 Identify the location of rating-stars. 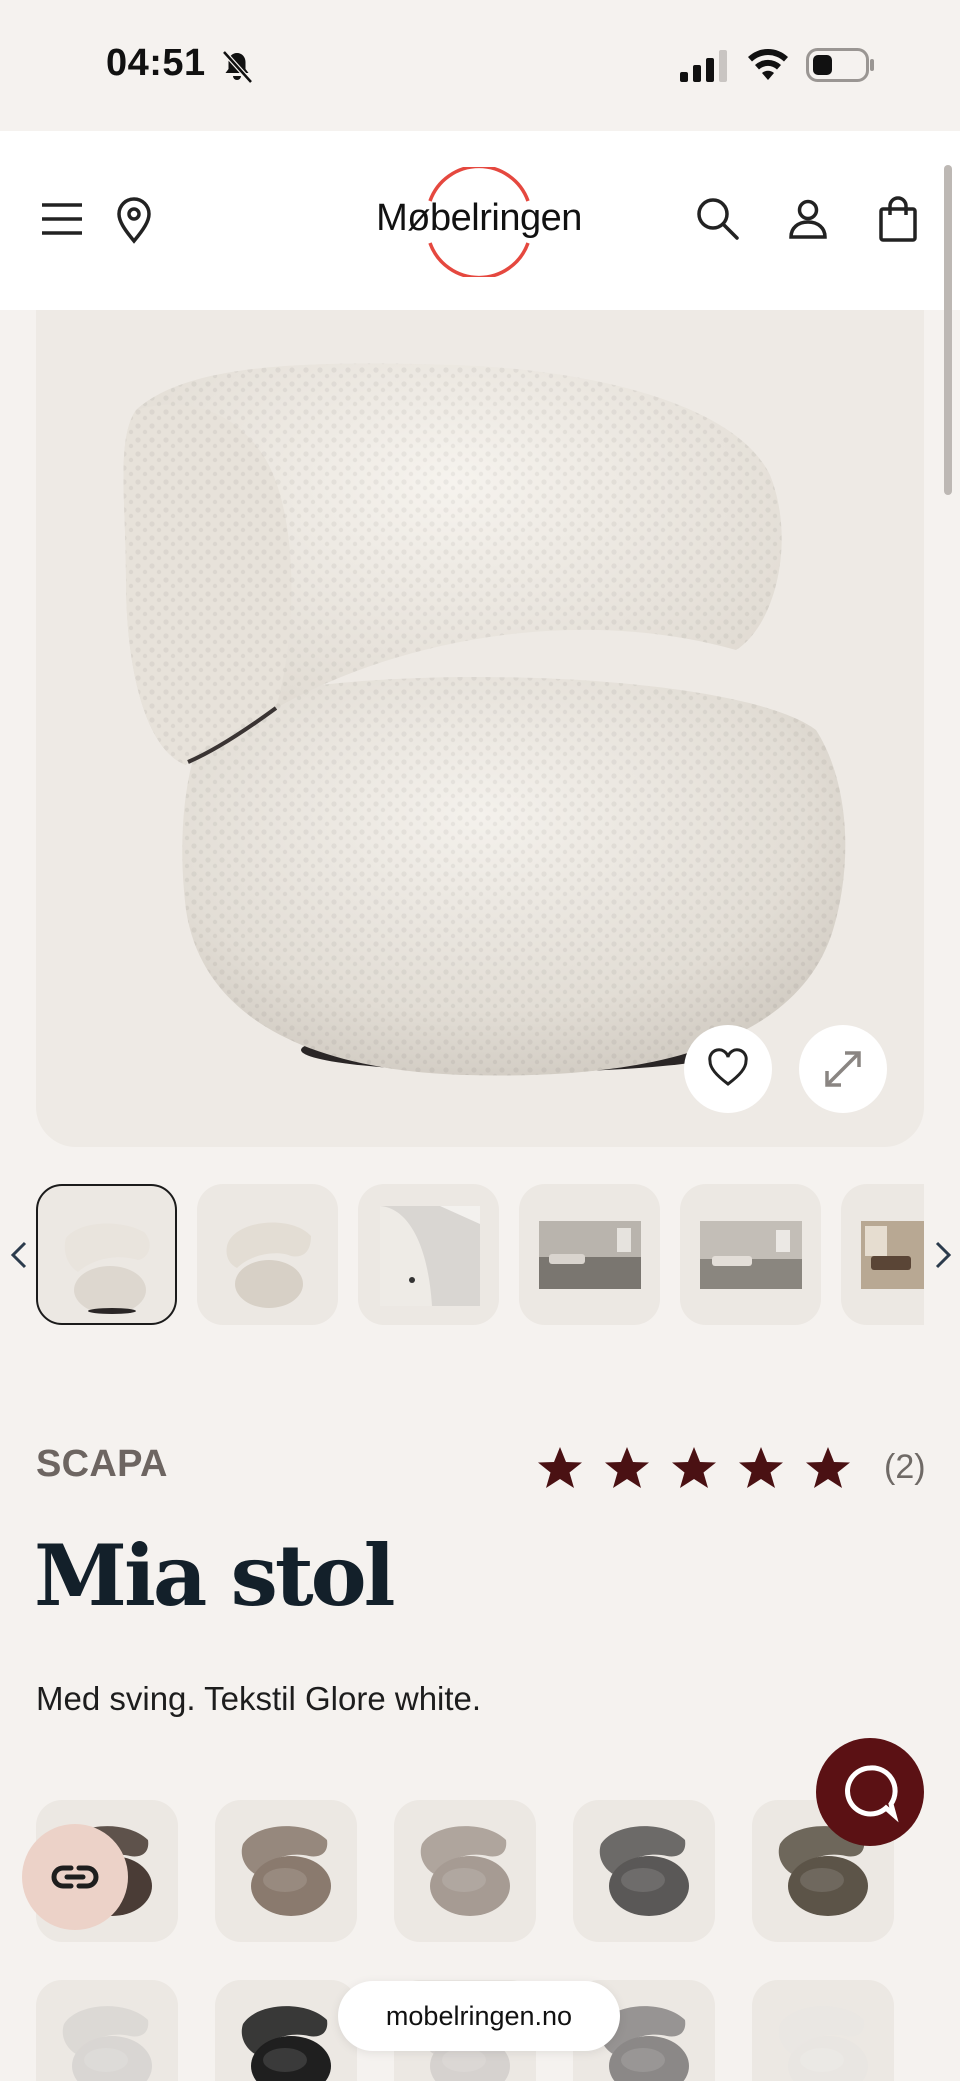
(703, 1469).